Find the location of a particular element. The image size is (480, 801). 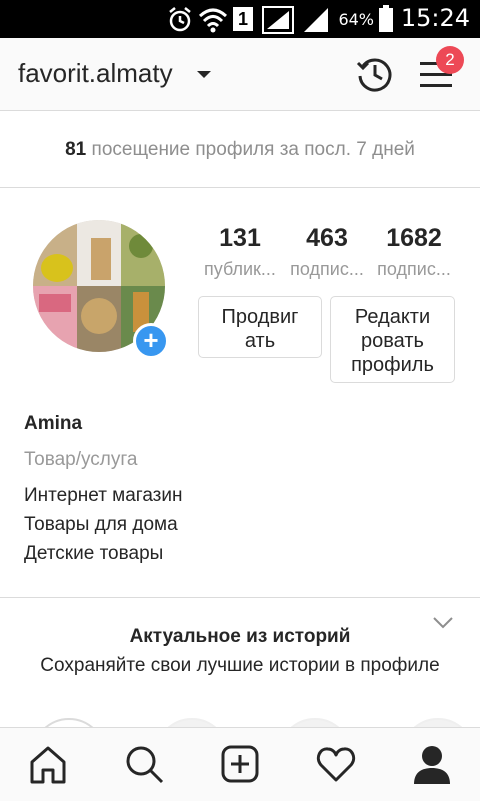

account-switcher: favorit.almaty is located at coordinates (95, 73).